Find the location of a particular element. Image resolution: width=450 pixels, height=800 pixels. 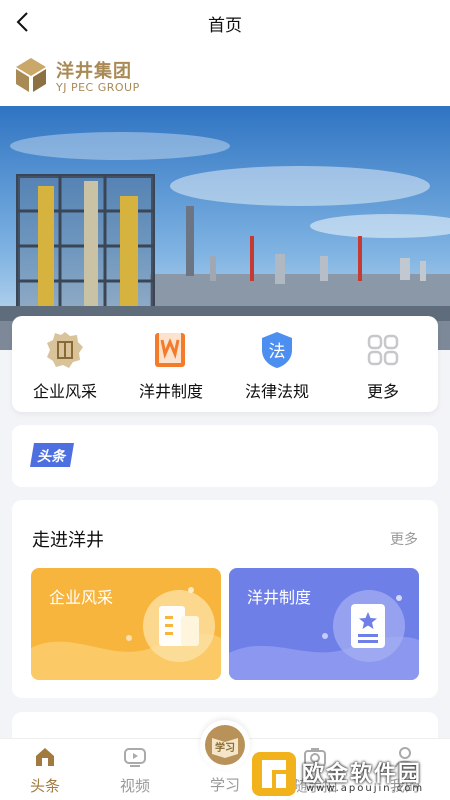

study-badge-text: 学习 is located at coordinates (225, 747).